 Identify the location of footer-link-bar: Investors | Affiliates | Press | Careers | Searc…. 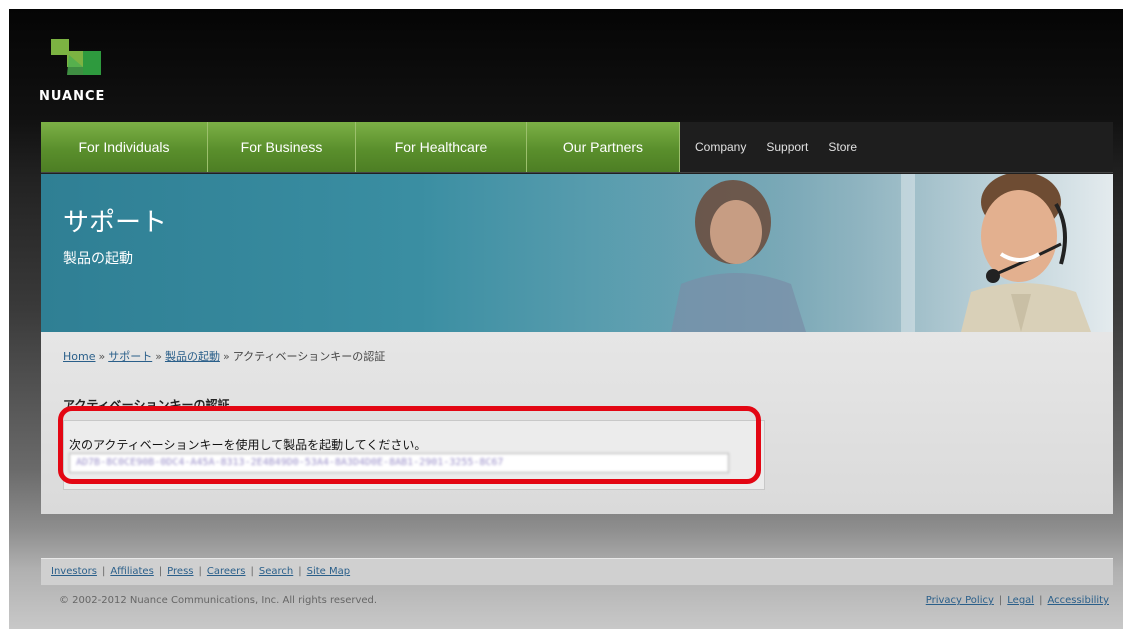
(577, 572).